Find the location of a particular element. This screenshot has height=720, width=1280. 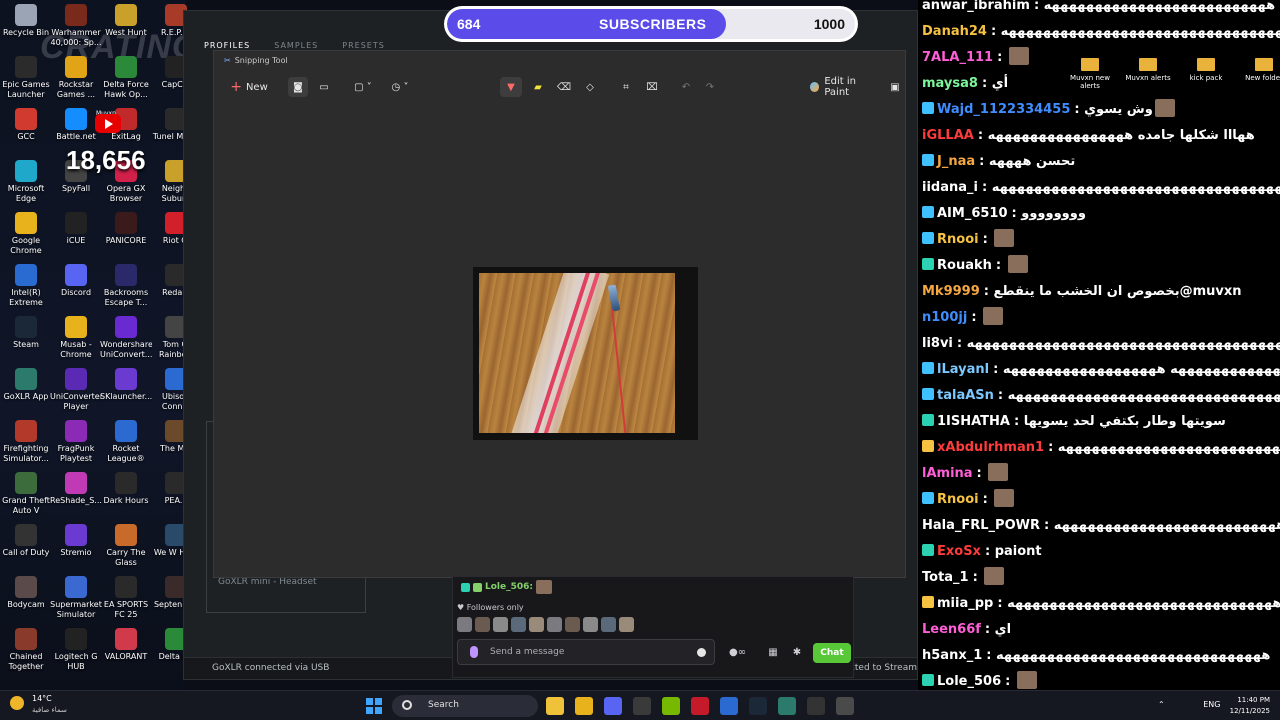

chat-username: n100jj is located at coordinates (944, 317).